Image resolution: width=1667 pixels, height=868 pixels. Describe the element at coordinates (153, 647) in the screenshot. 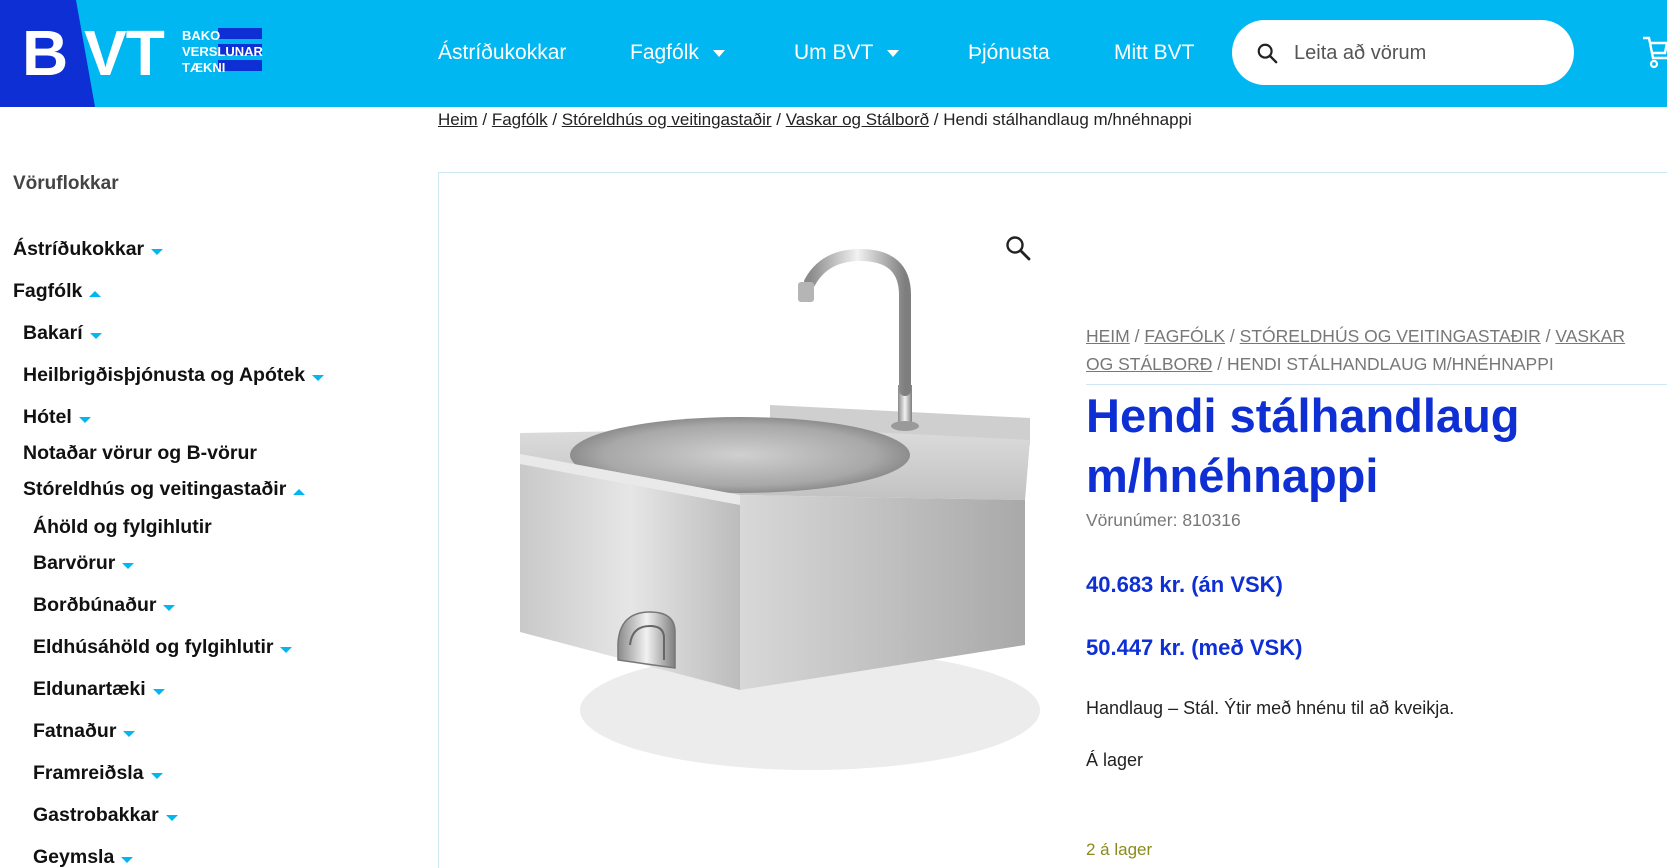

I see `sidebar-item-label: Eldhúsáhöld og fylgihlutir` at that location.